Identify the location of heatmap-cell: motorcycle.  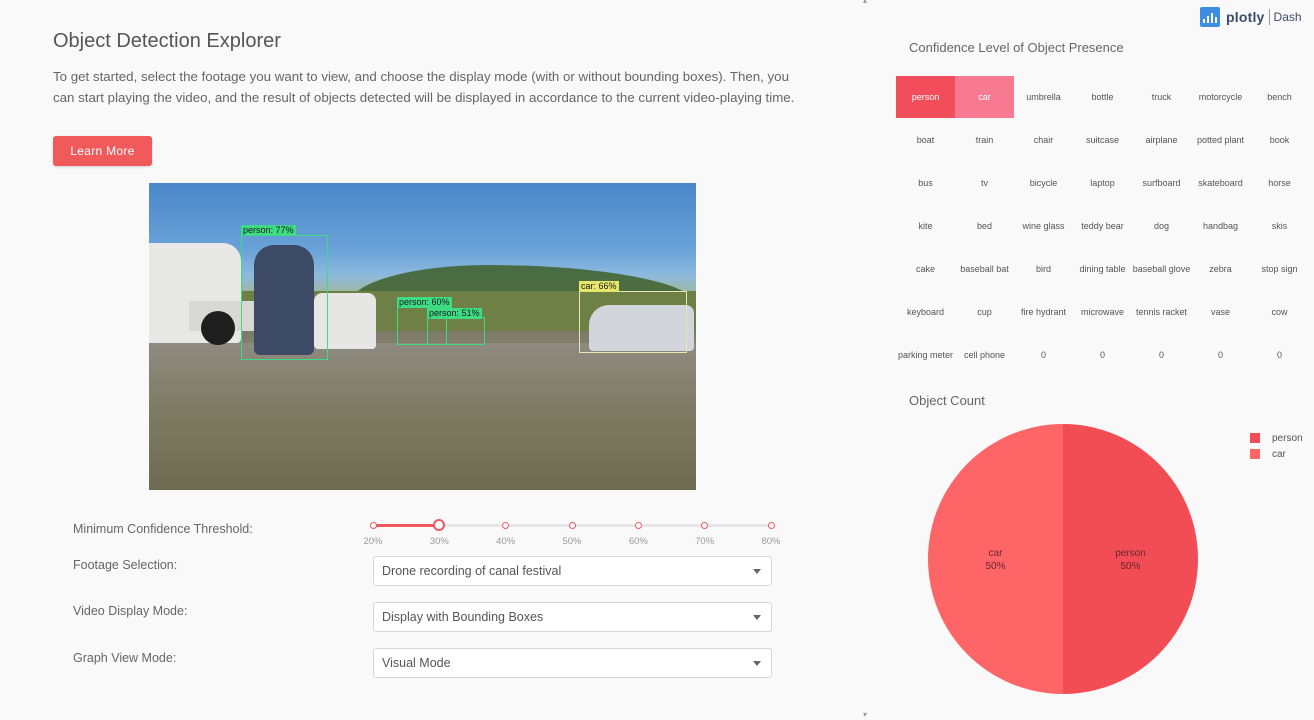
(1220, 97).